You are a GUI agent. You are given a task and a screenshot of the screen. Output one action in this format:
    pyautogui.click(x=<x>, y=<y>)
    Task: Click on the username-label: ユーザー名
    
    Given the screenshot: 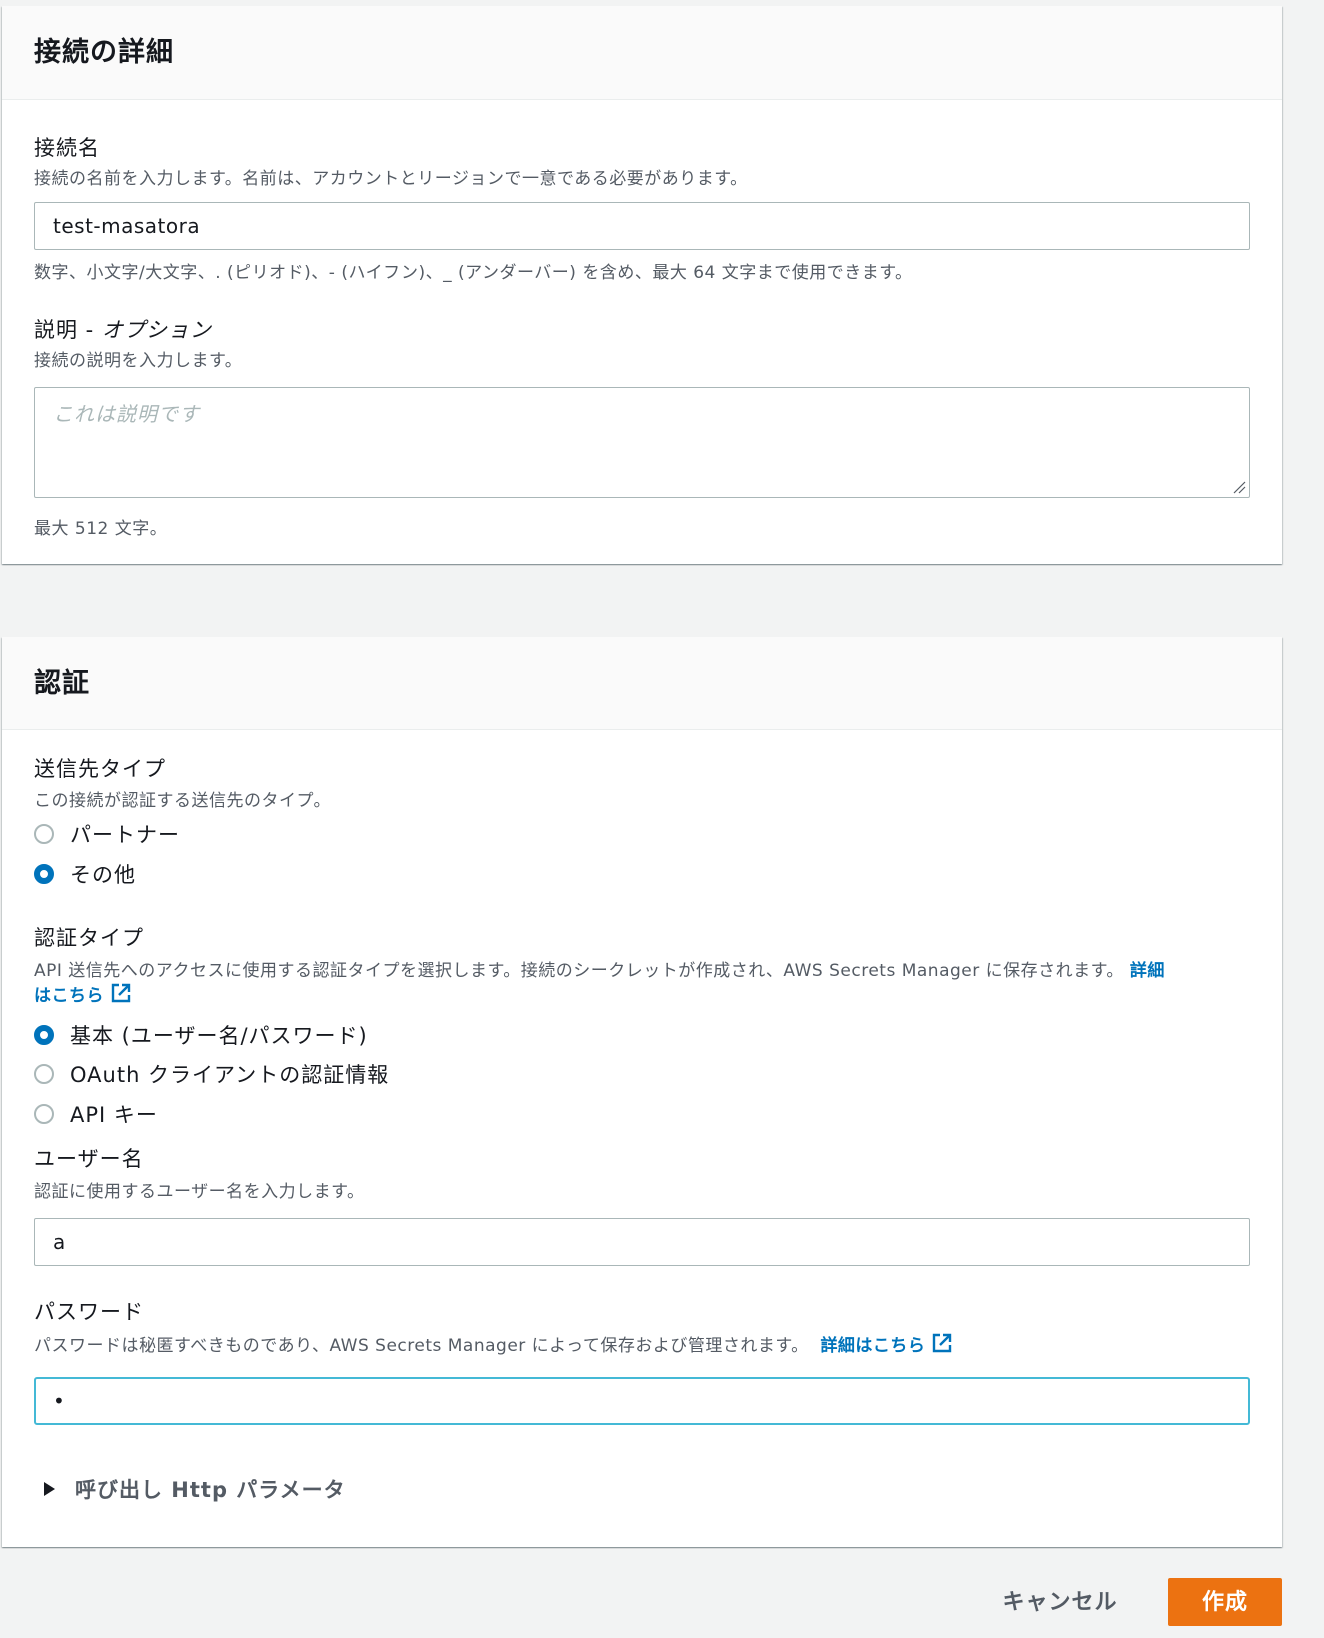 What is the action you would take?
    pyautogui.click(x=89, y=1159)
    